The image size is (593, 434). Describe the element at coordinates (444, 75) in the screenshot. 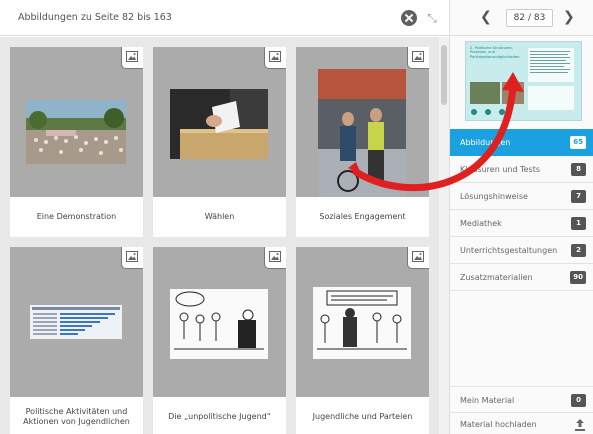

I see `scrollbar-thumb` at that location.